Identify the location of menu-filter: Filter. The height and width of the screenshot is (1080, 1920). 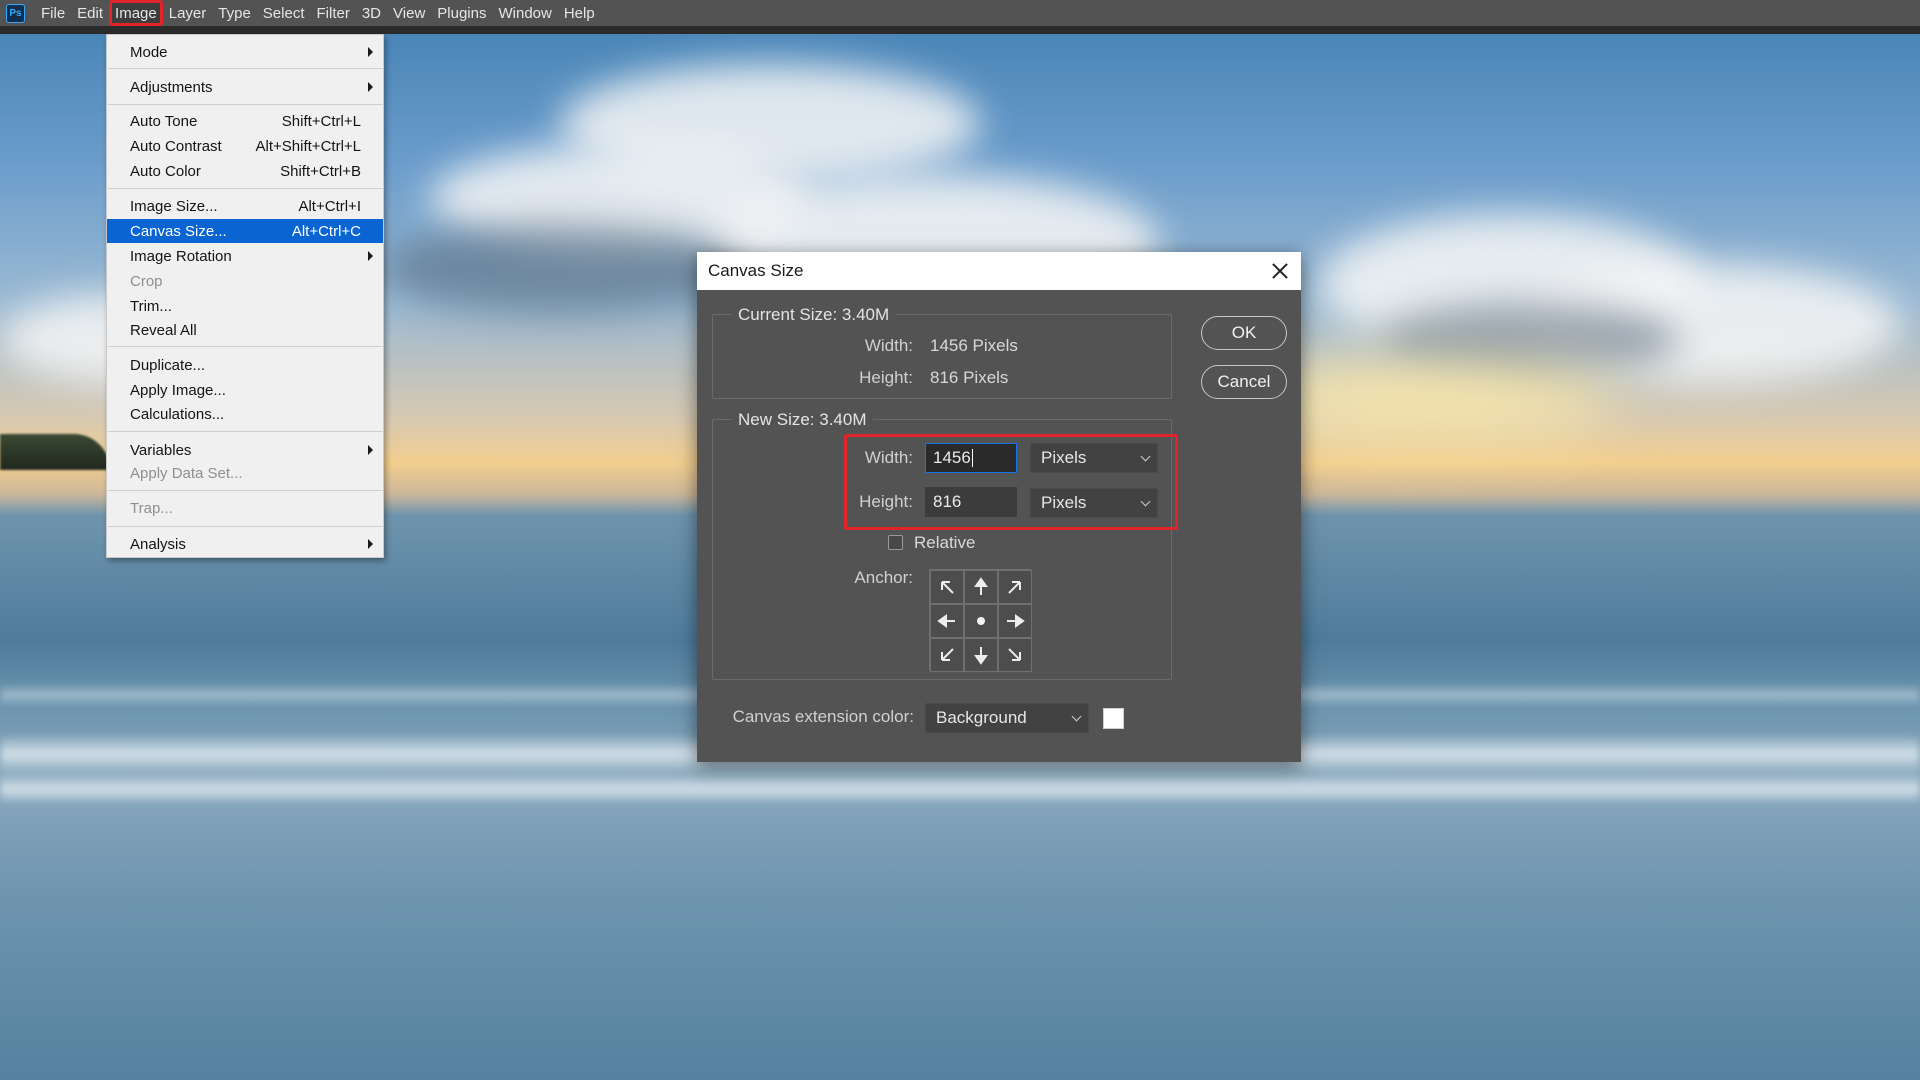
(333, 13).